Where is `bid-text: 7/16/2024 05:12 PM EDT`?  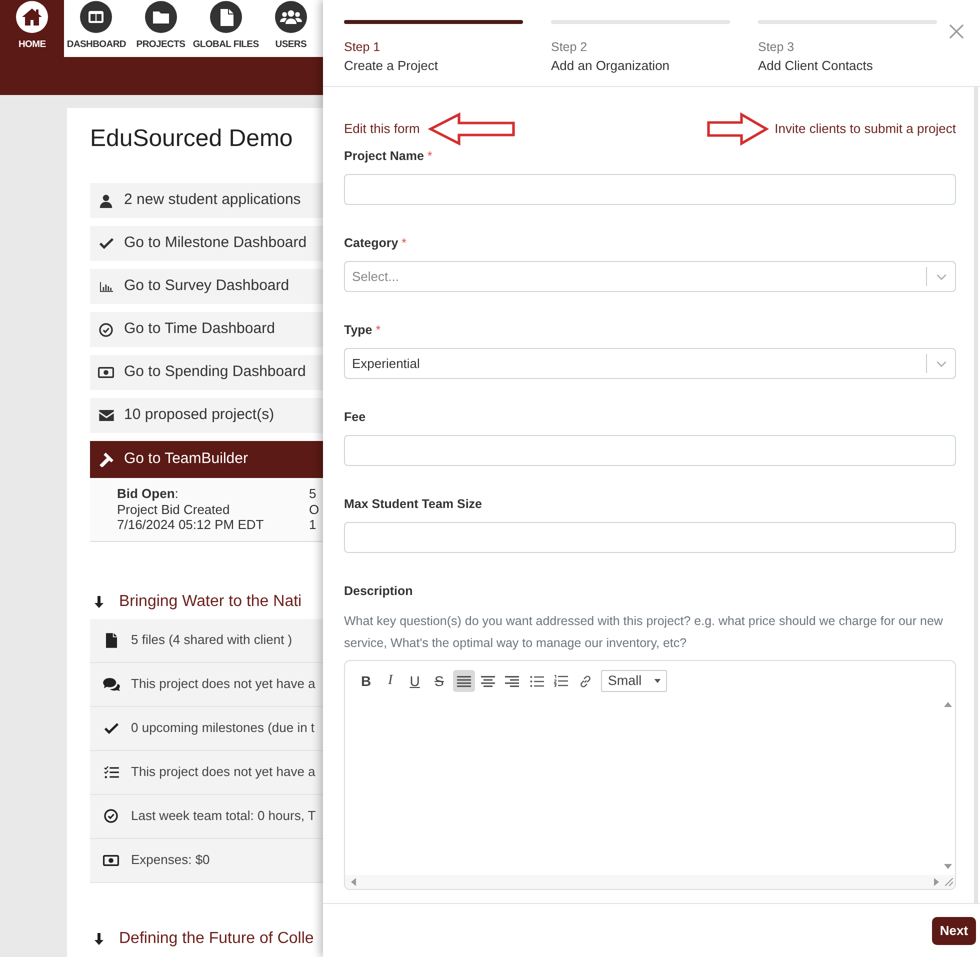 bid-text: 7/16/2024 05:12 PM EDT is located at coordinates (191, 524).